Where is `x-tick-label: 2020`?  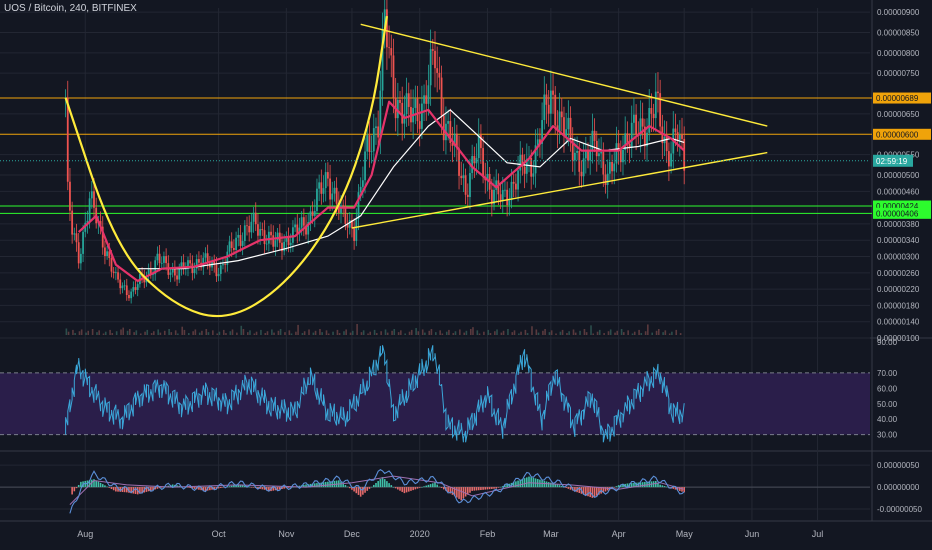 x-tick-label: 2020 is located at coordinates (420, 534).